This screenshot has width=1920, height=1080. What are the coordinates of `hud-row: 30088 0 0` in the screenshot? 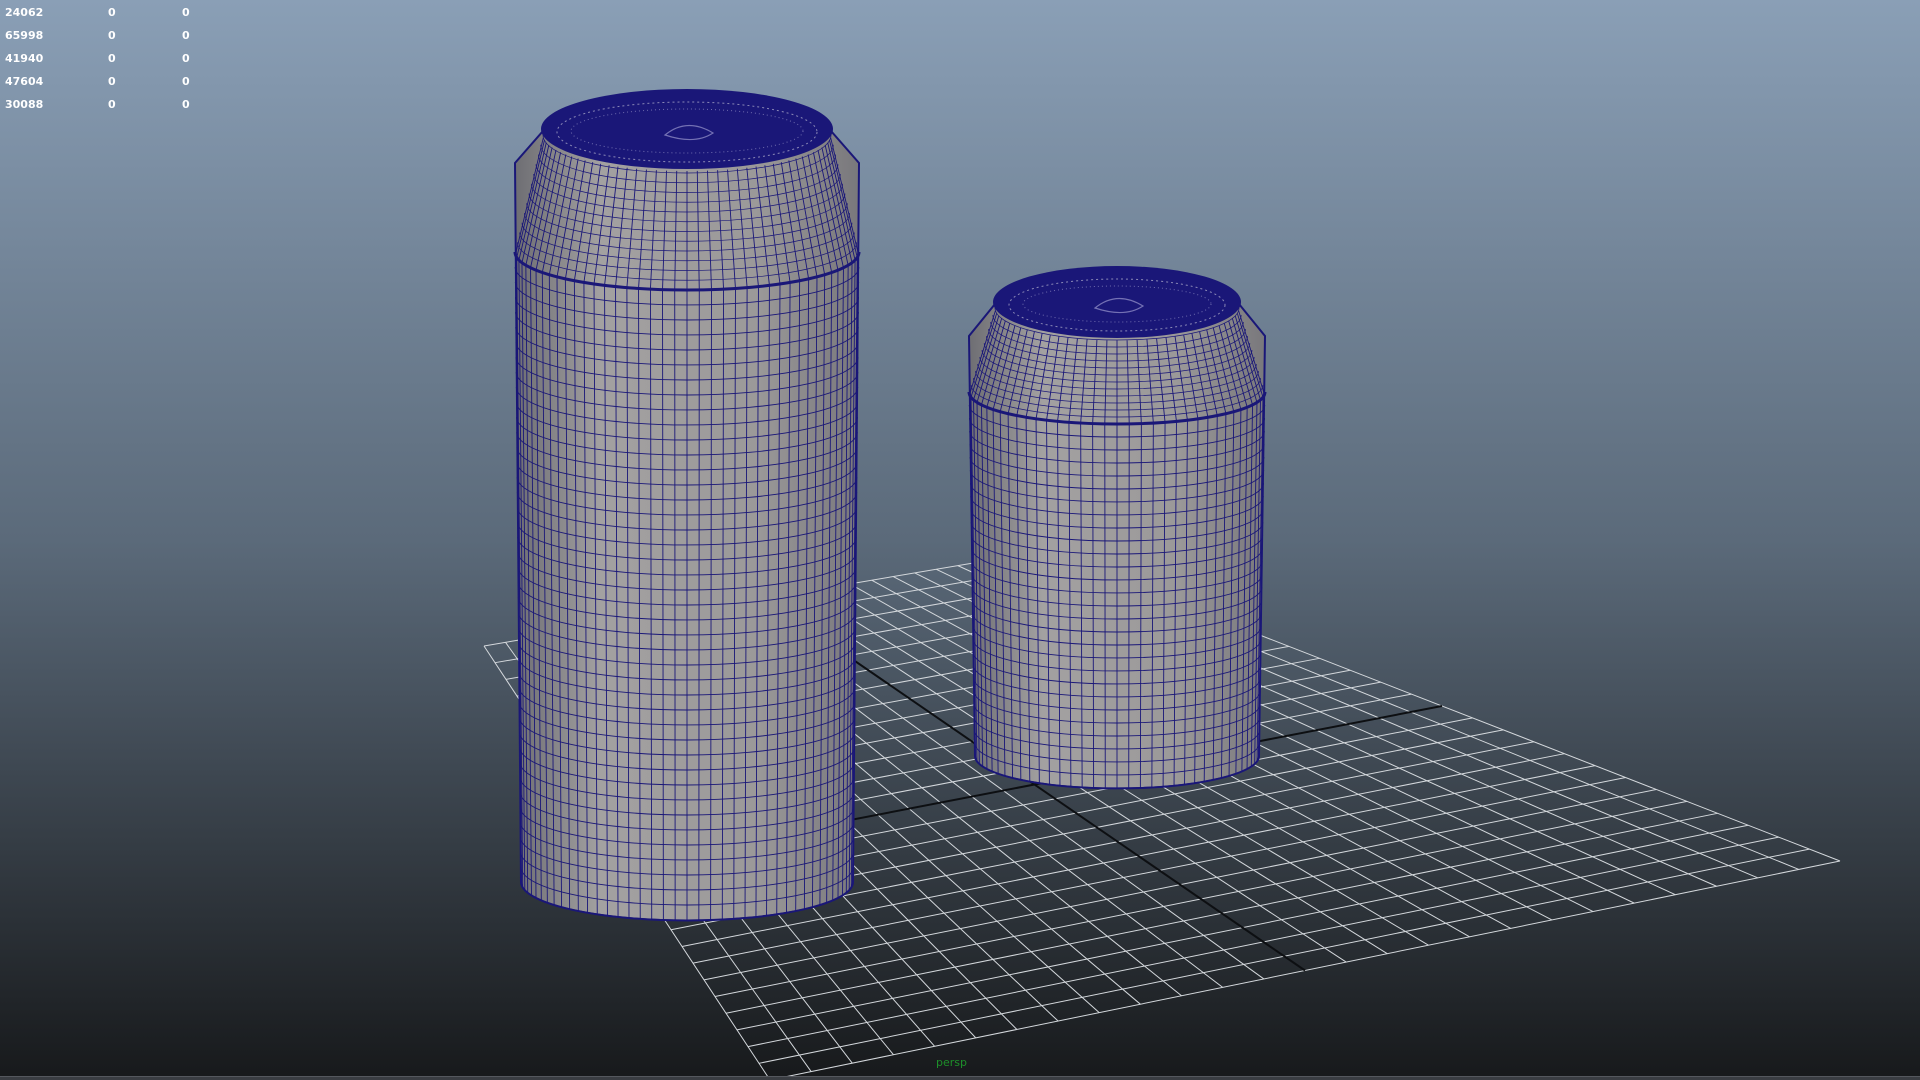 It's located at (113, 104).